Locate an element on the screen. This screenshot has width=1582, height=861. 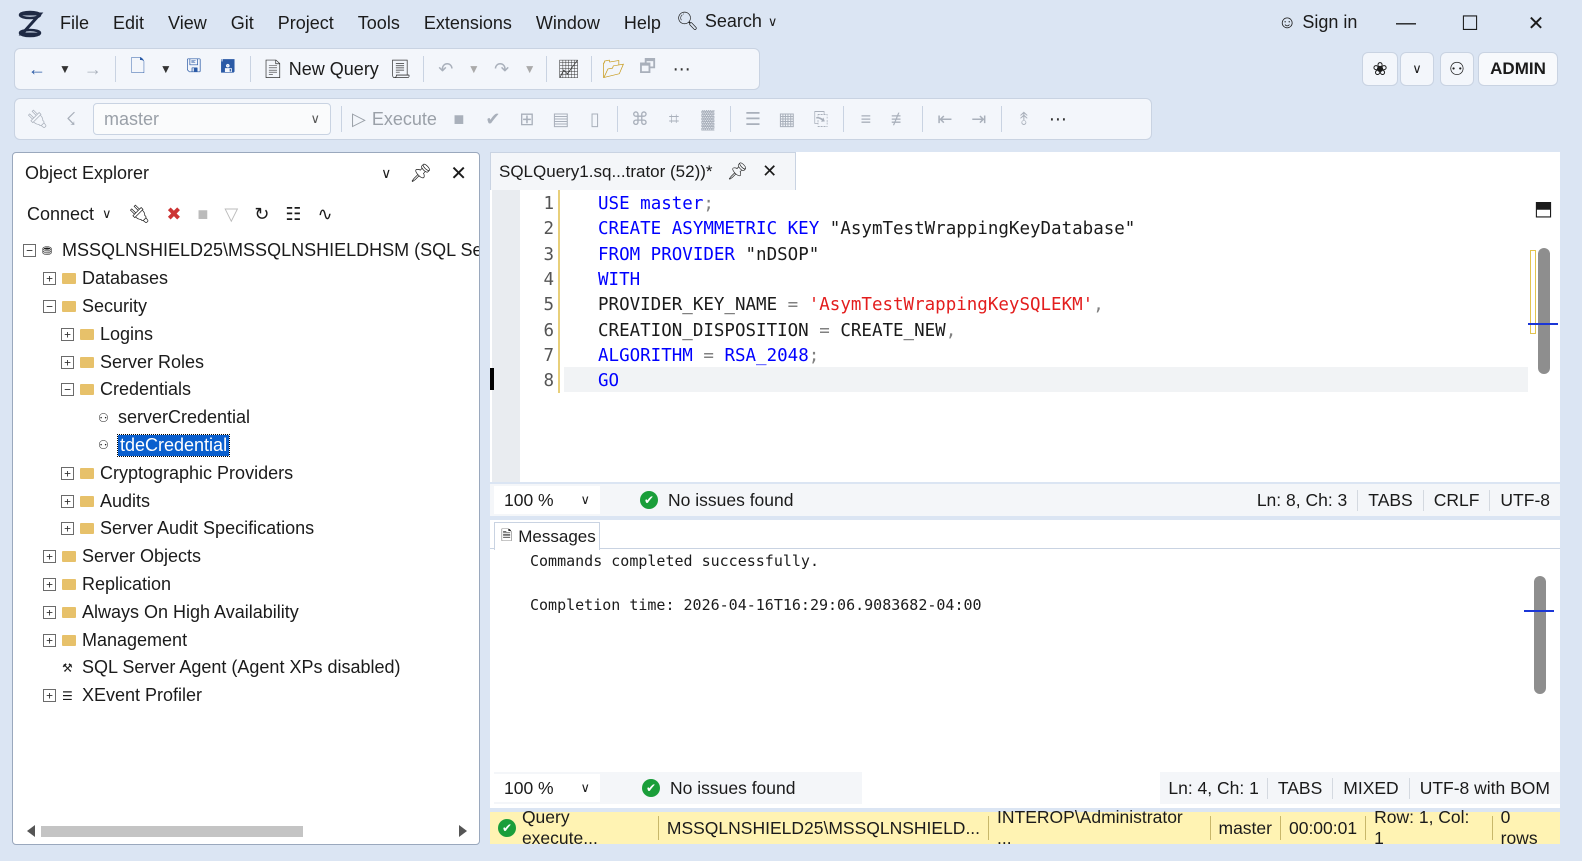
database-select: master ∨ is located at coordinates (212, 119).